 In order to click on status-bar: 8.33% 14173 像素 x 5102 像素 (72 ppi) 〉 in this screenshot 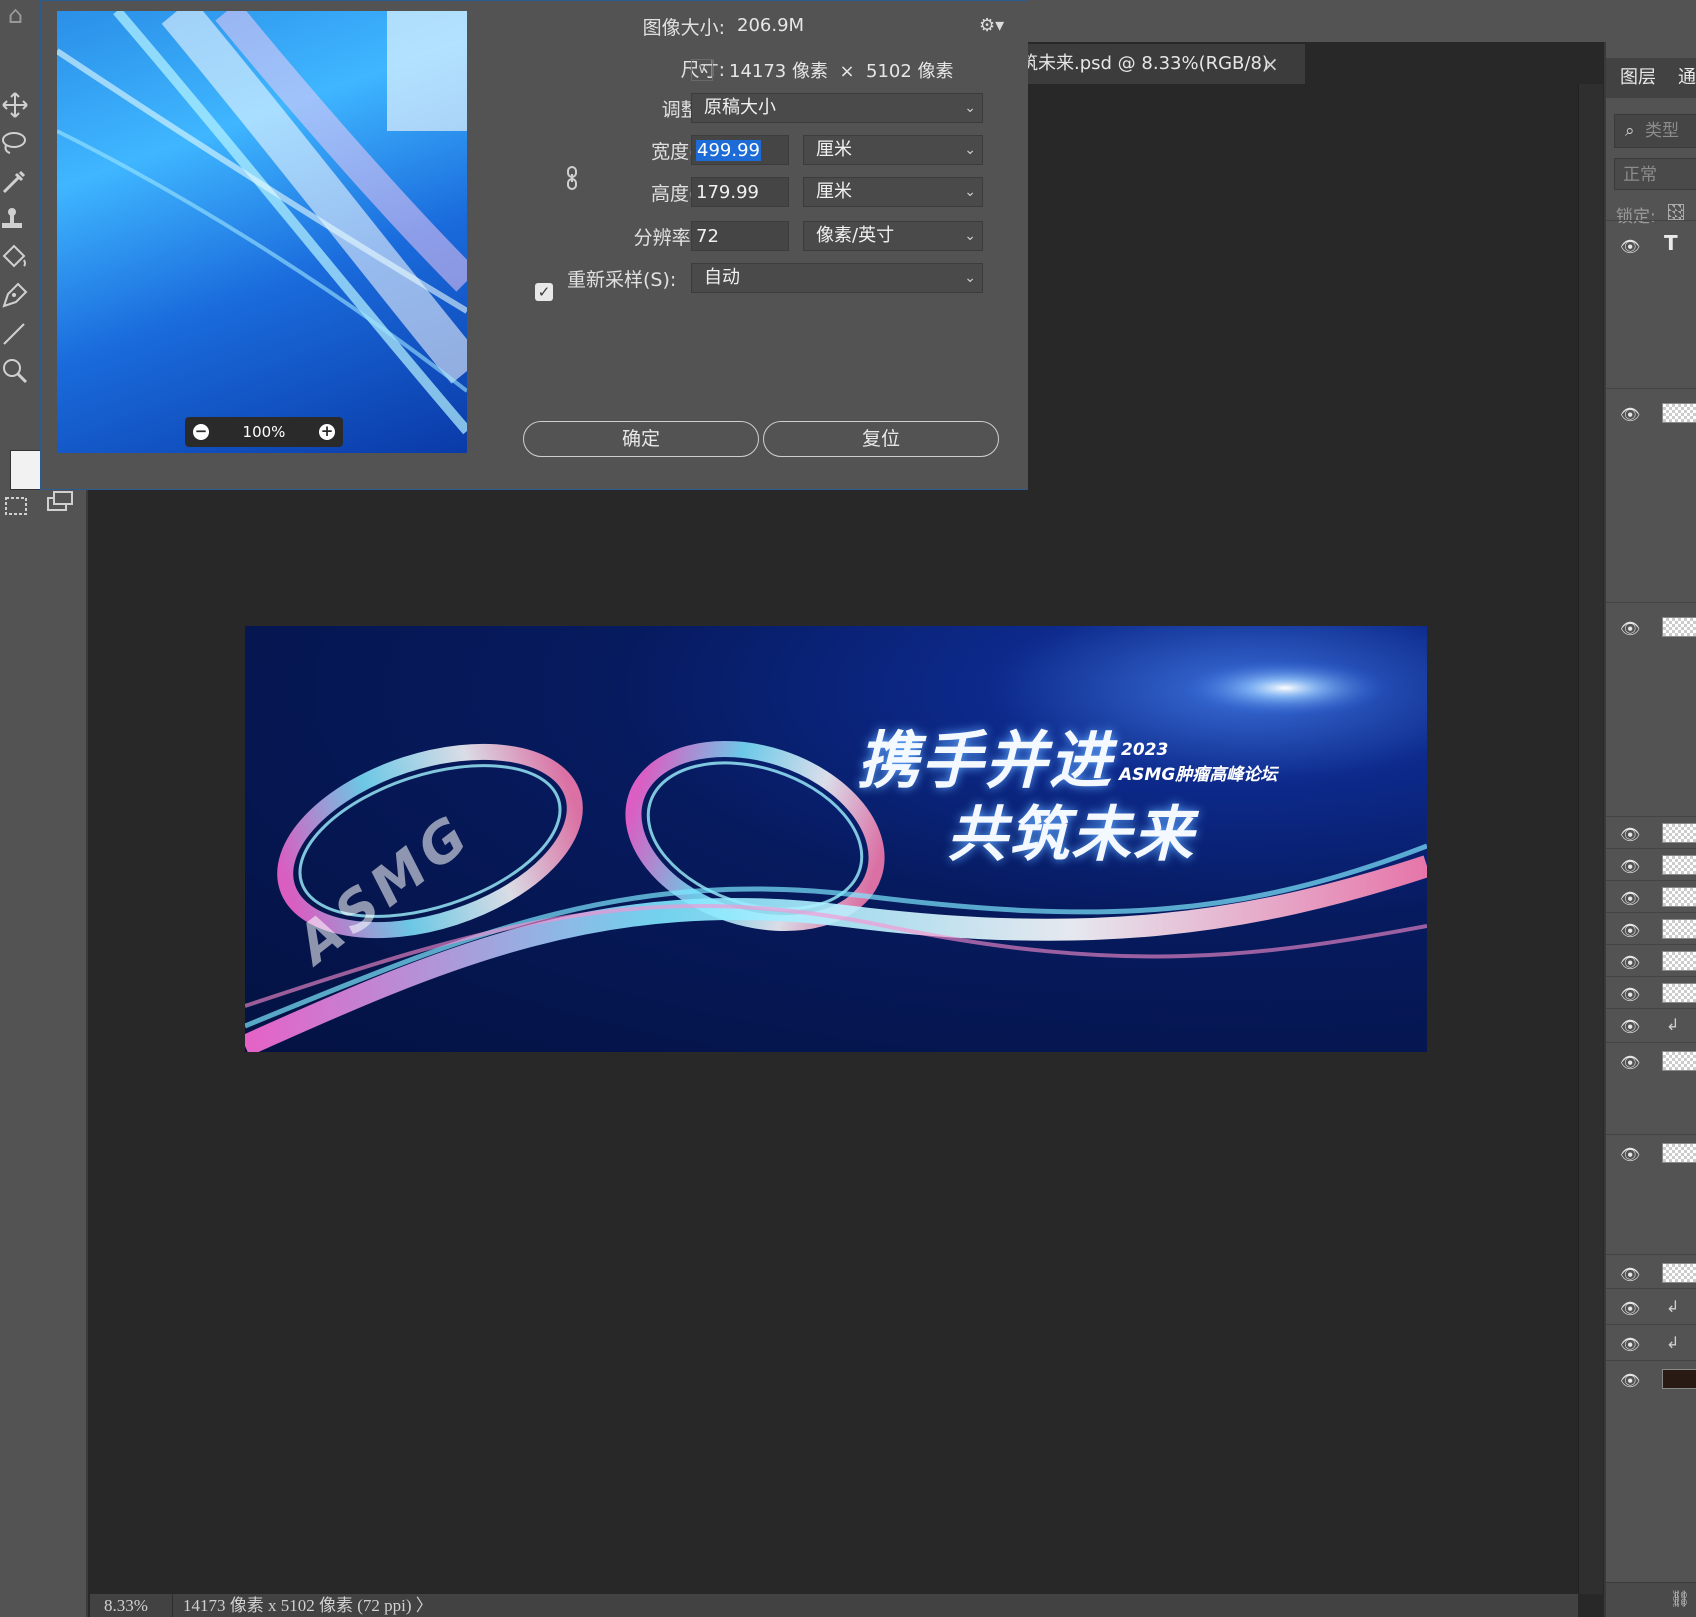, I will do `click(834, 1605)`.